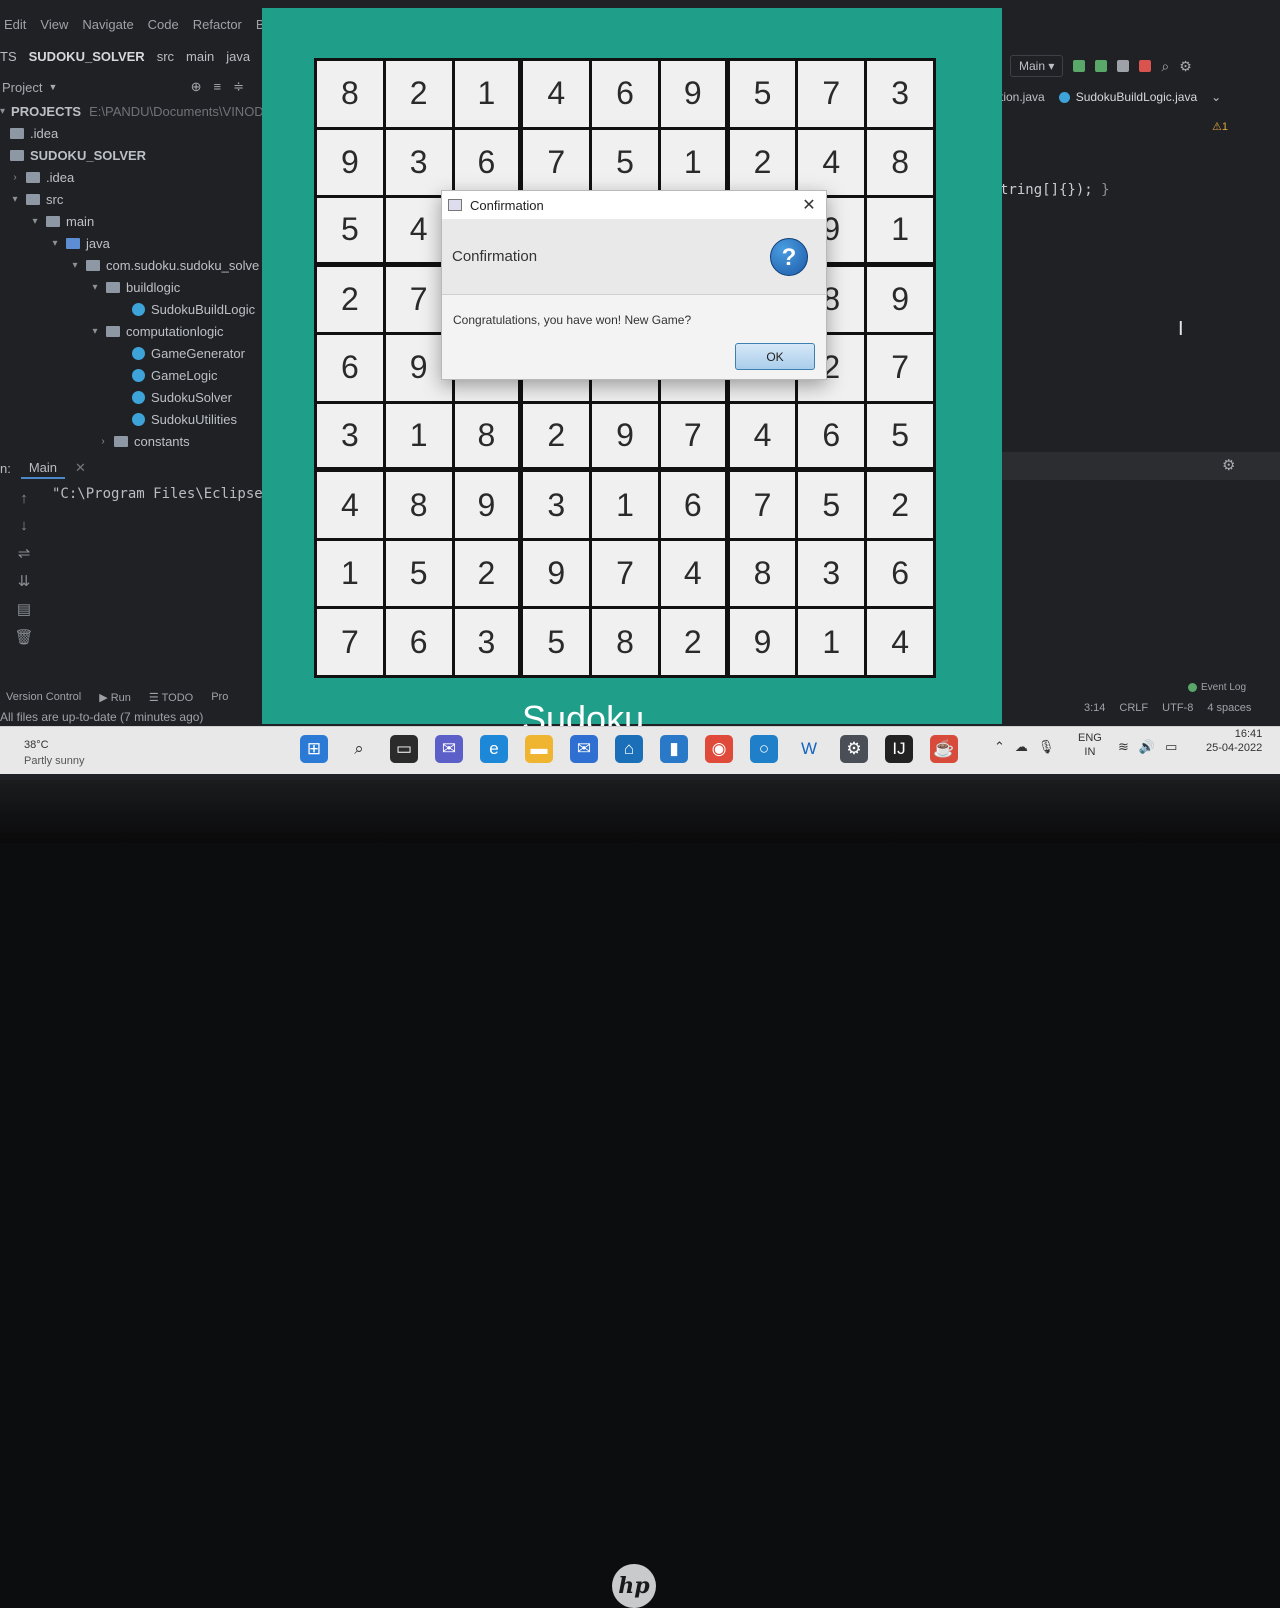 The height and width of the screenshot is (1608, 1280). I want to click on expand-all-icon: ≑, so click(238, 87).